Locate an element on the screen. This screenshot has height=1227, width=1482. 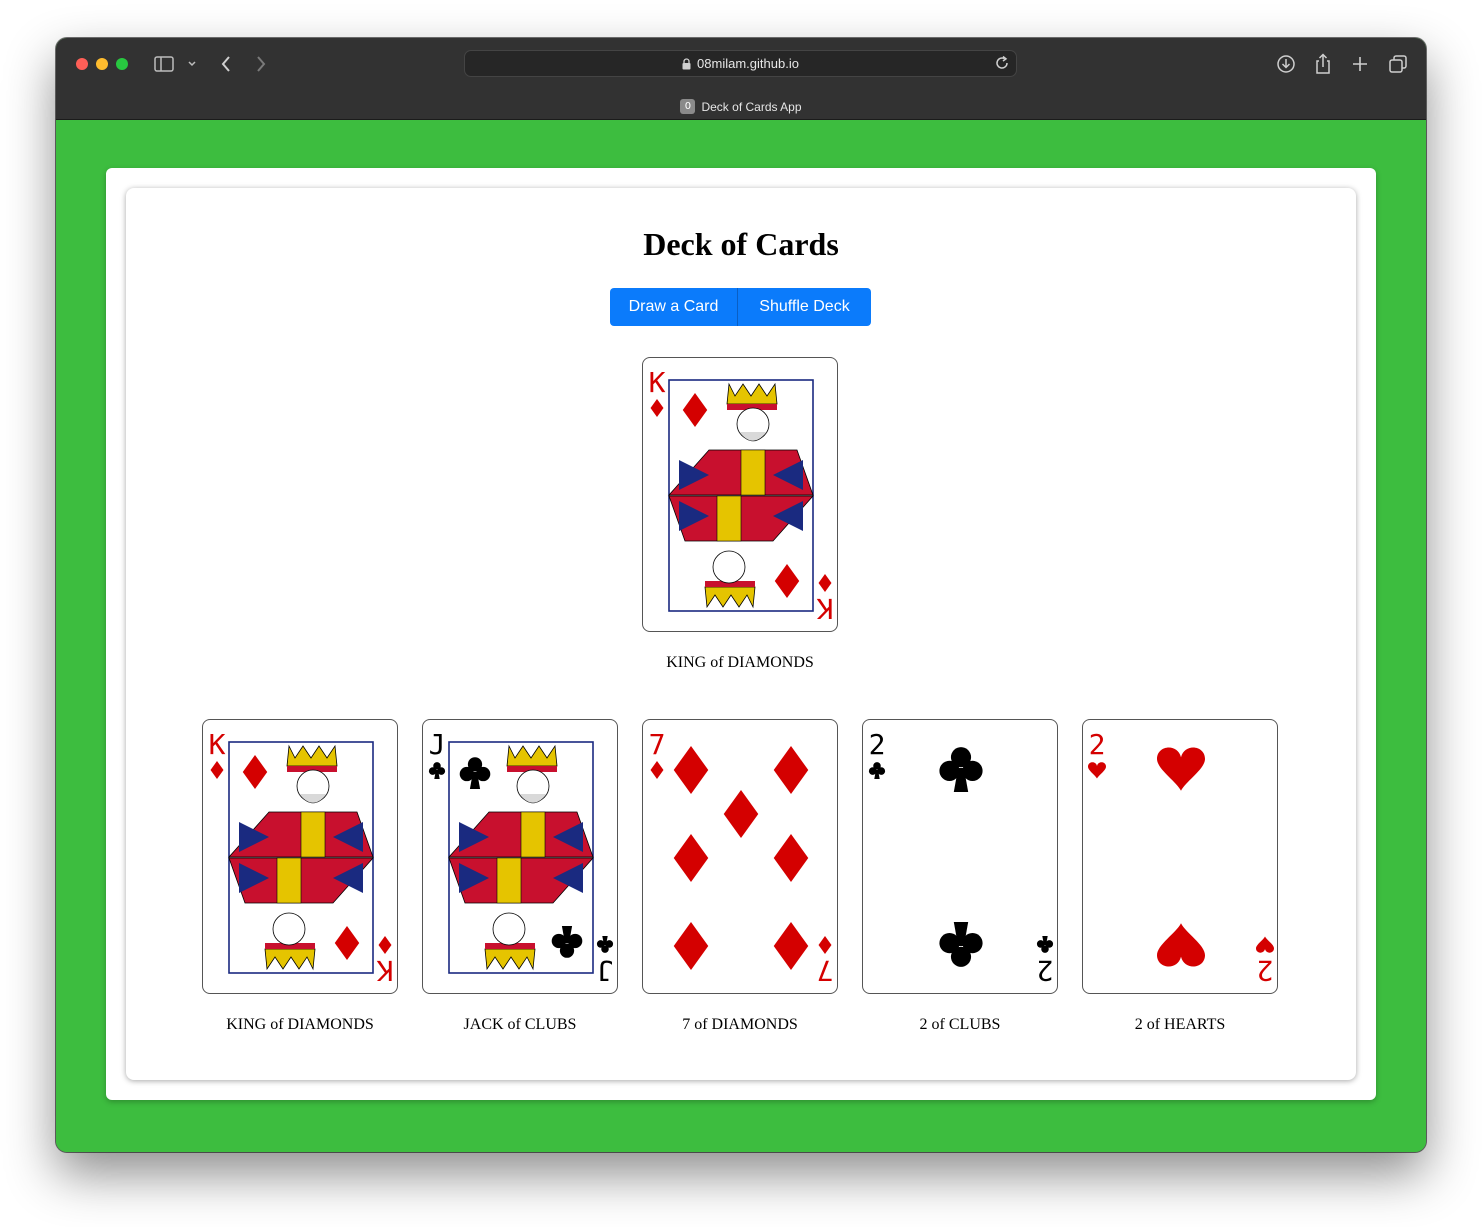
drawn-card-image: KK is located at coordinates (300, 856).